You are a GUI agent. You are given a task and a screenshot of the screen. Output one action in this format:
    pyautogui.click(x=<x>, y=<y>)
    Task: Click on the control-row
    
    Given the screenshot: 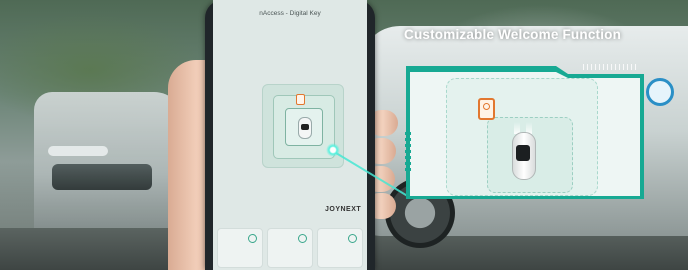 What is the action you would take?
    pyautogui.click(x=290, y=248)
    